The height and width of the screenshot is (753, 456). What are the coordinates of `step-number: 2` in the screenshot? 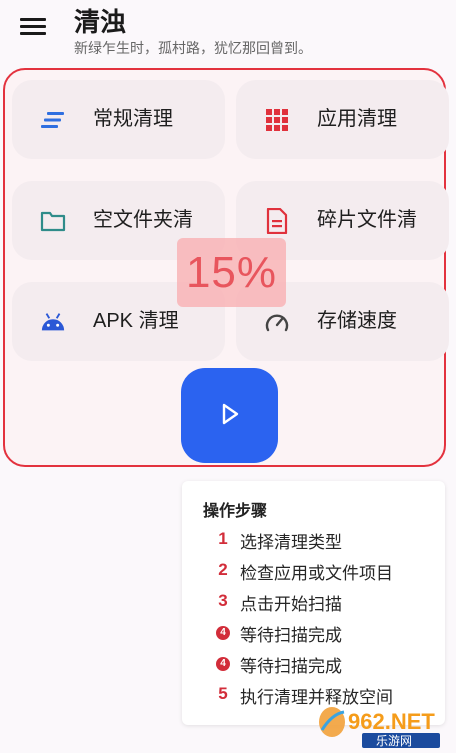 It's located at (223, 569).